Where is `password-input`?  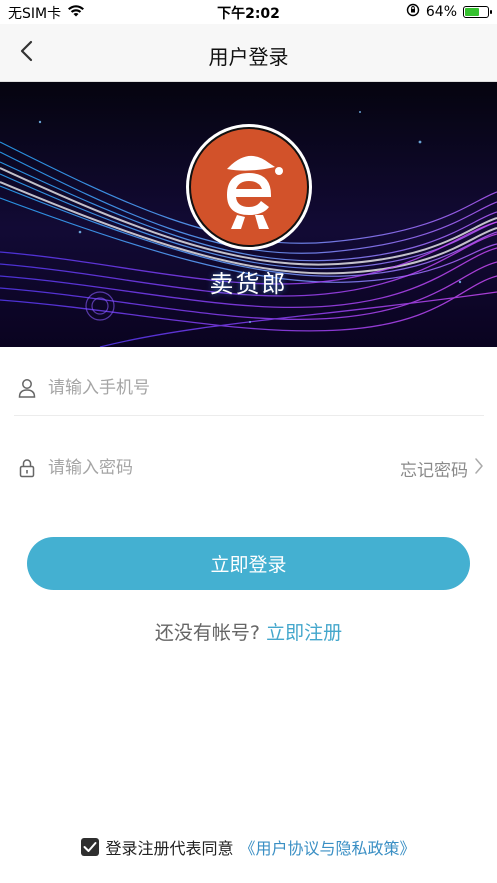 password-input is located at coordinates (224, 468).